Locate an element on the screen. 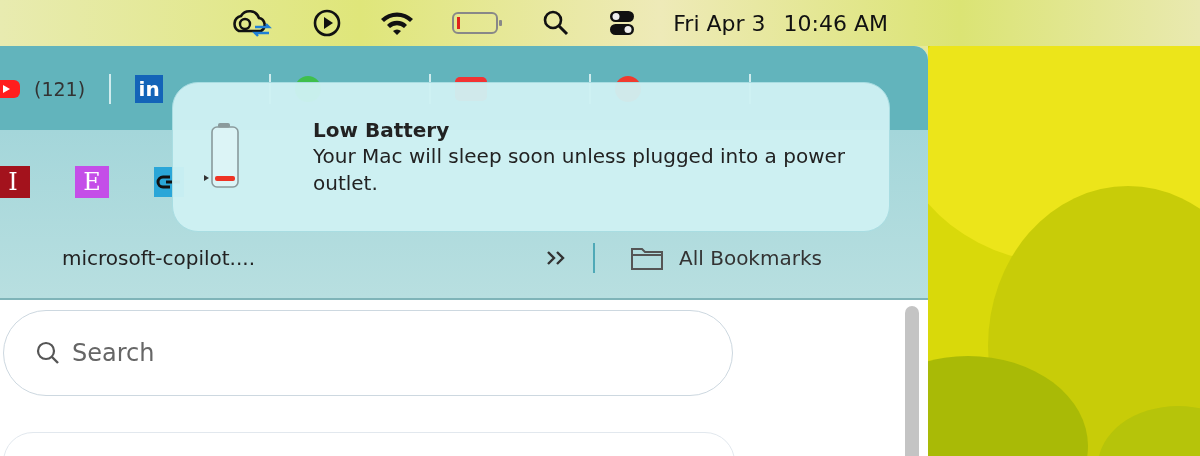  all-bookmarks-link: All Bookmarks is located at coordinates (750, 258).